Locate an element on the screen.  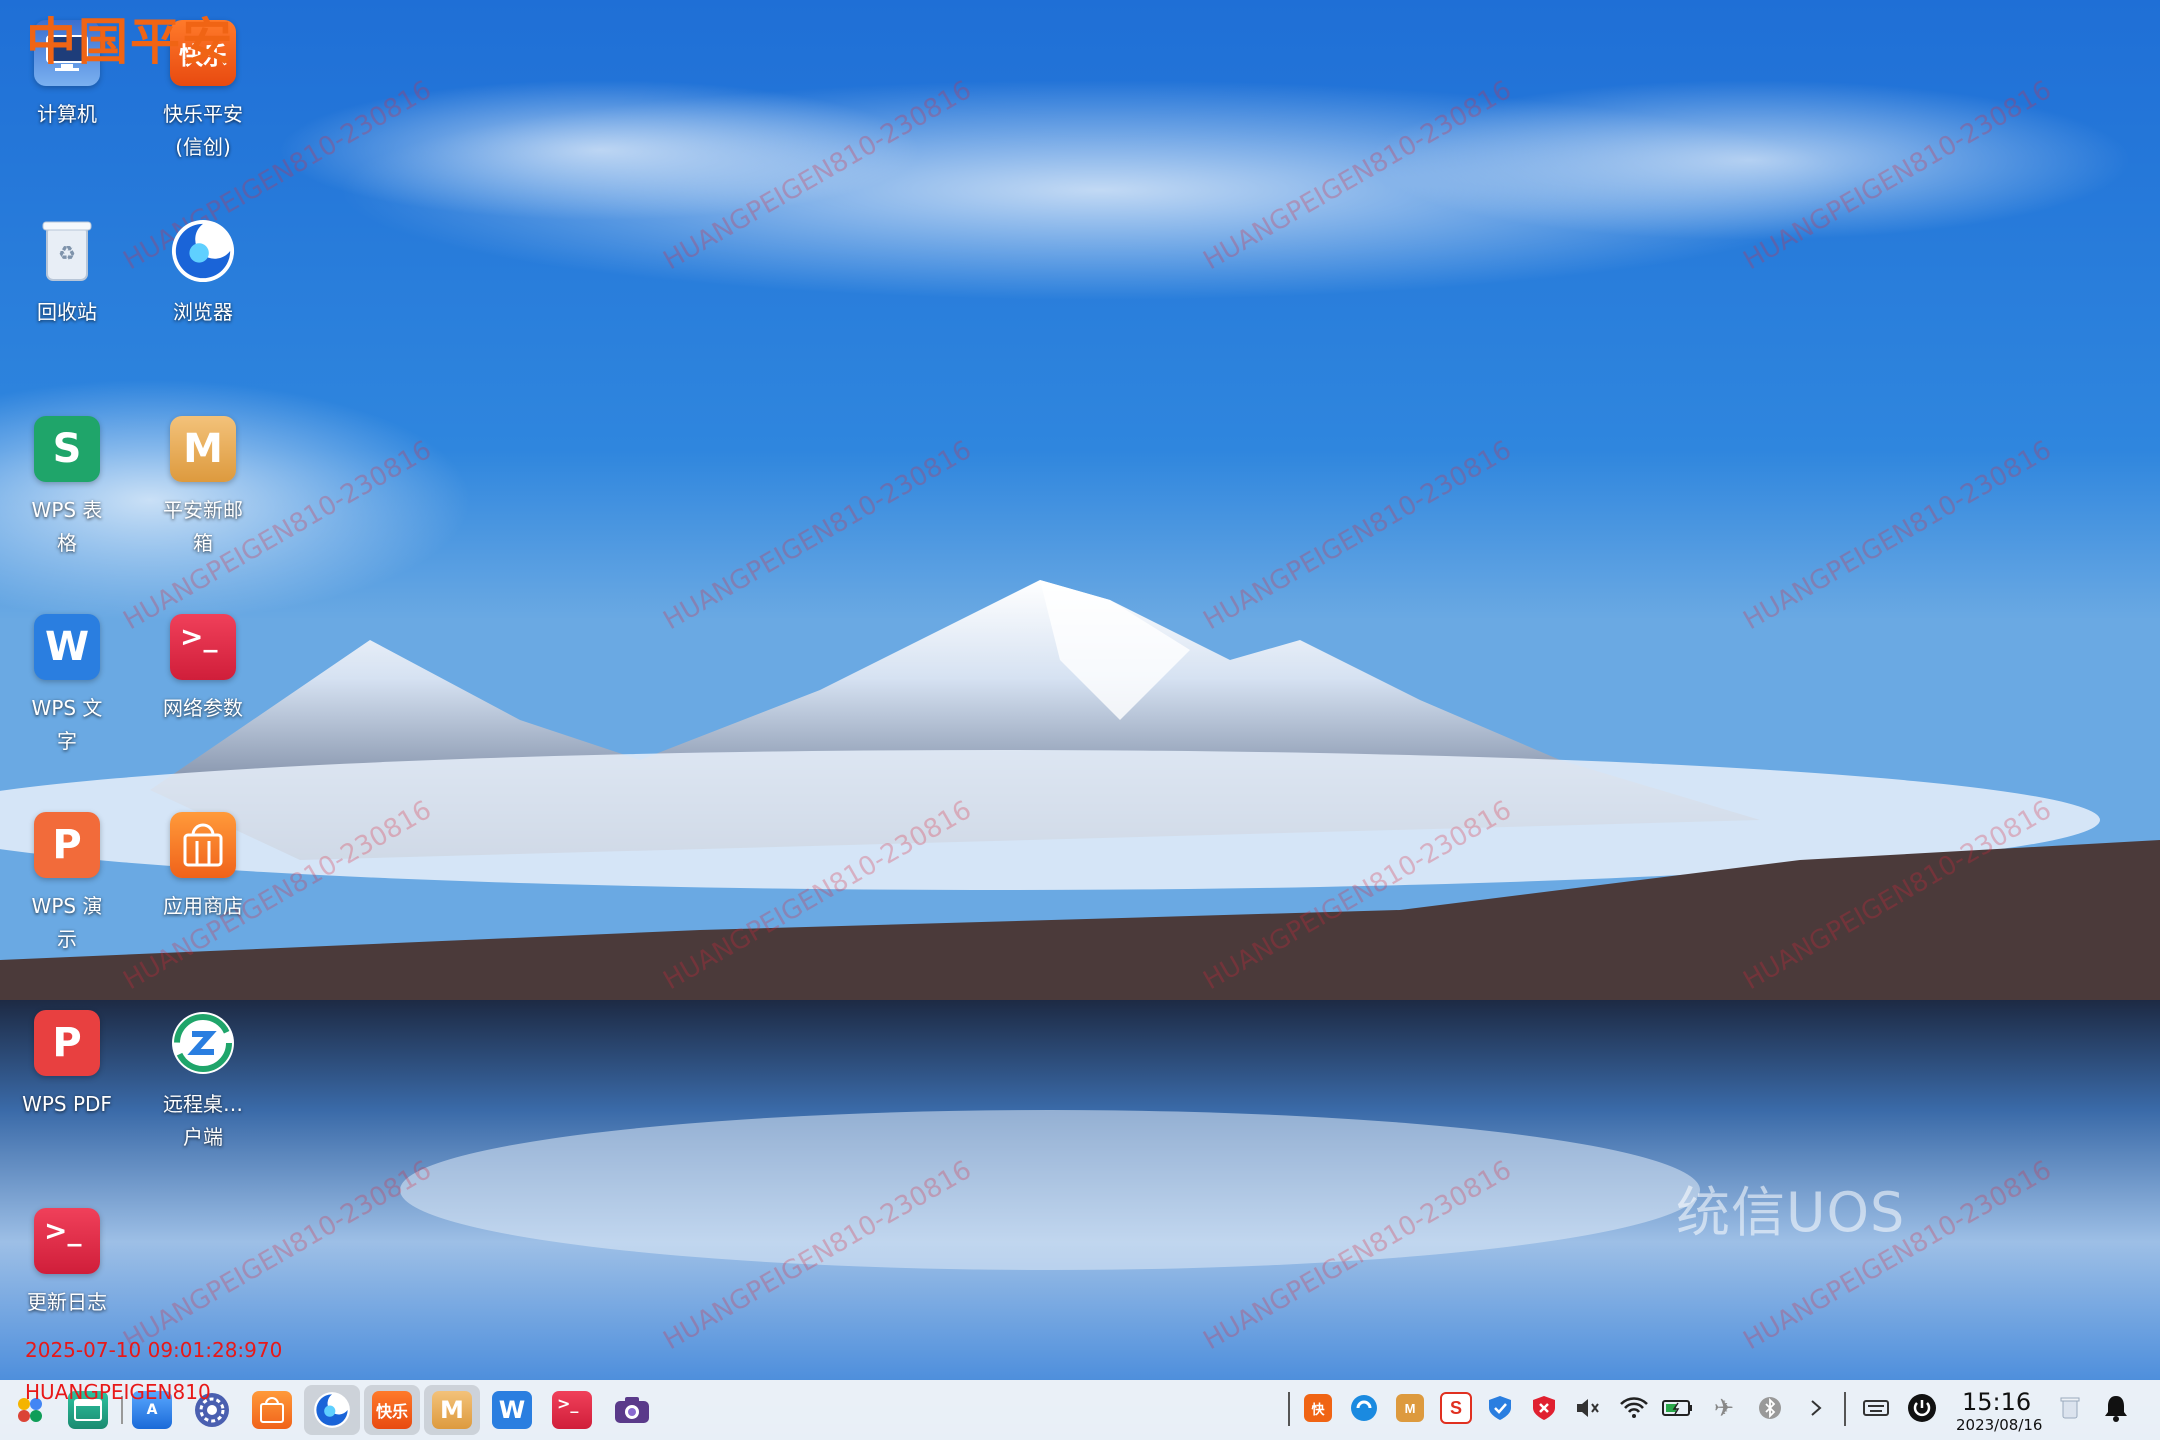
mail-tray-icon: M is located at coordinates (1410, 1408).